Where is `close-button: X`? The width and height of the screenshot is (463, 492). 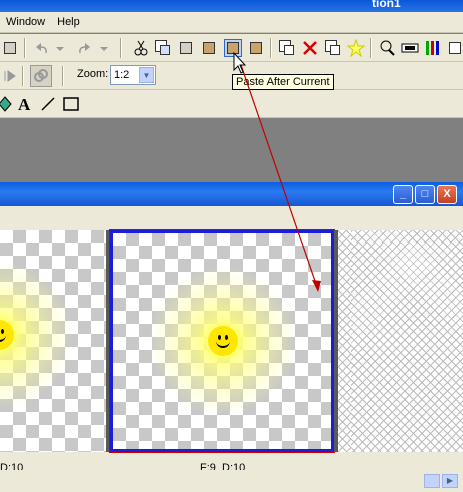 close-button: X is located at coordinates (447, 194).